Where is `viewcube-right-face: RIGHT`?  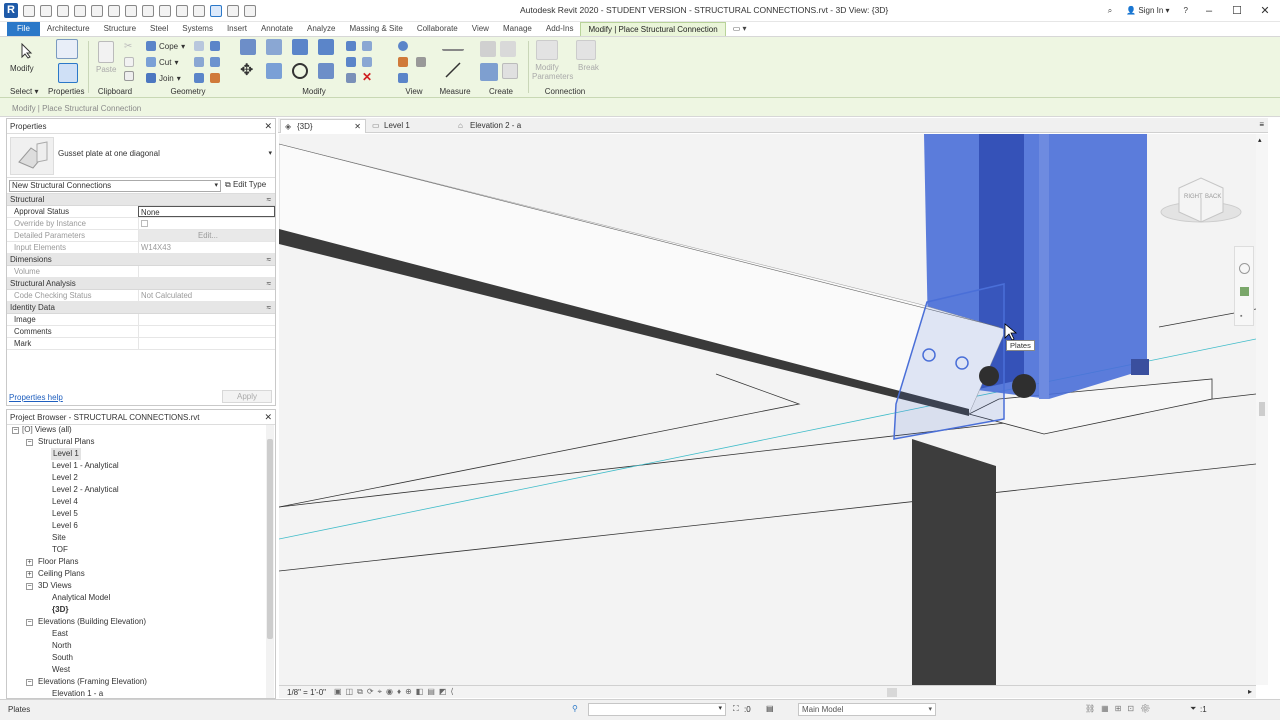 viewcube-right-face: RIGHT is located at coordinates (1193, 197).